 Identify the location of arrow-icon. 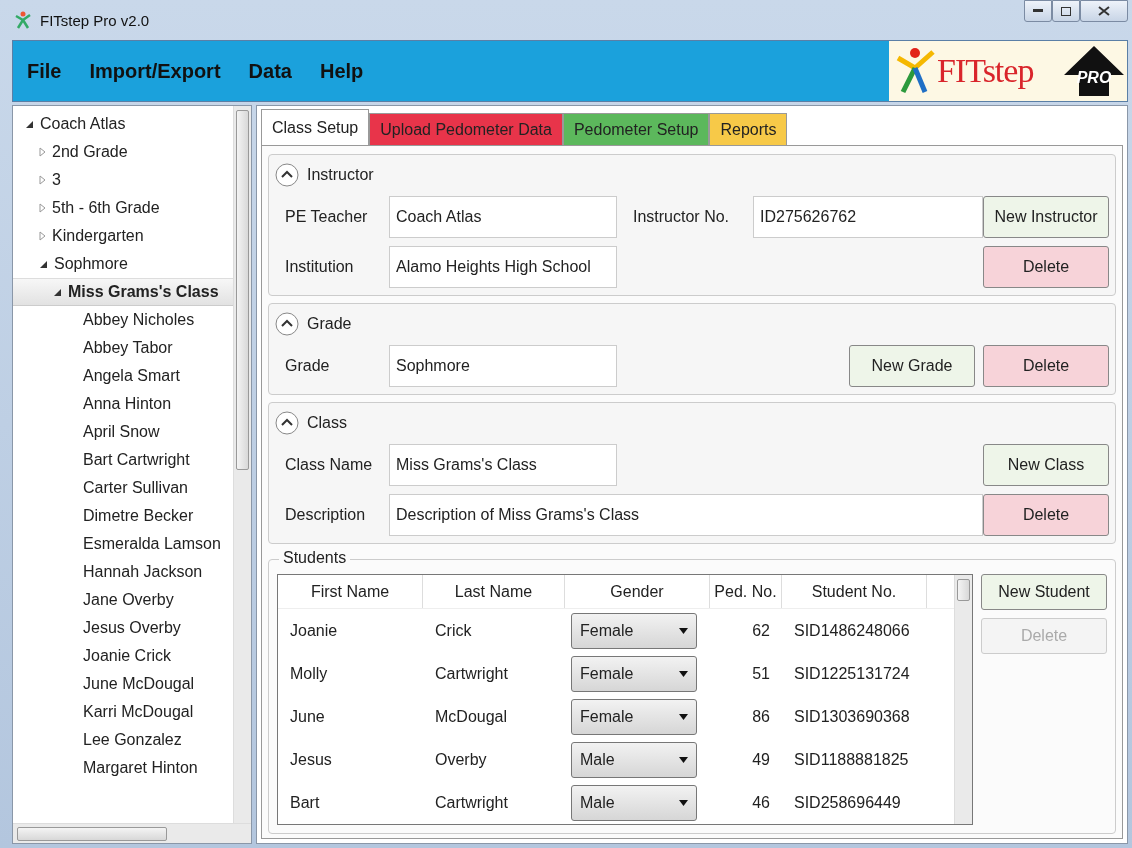
(1094, 71).